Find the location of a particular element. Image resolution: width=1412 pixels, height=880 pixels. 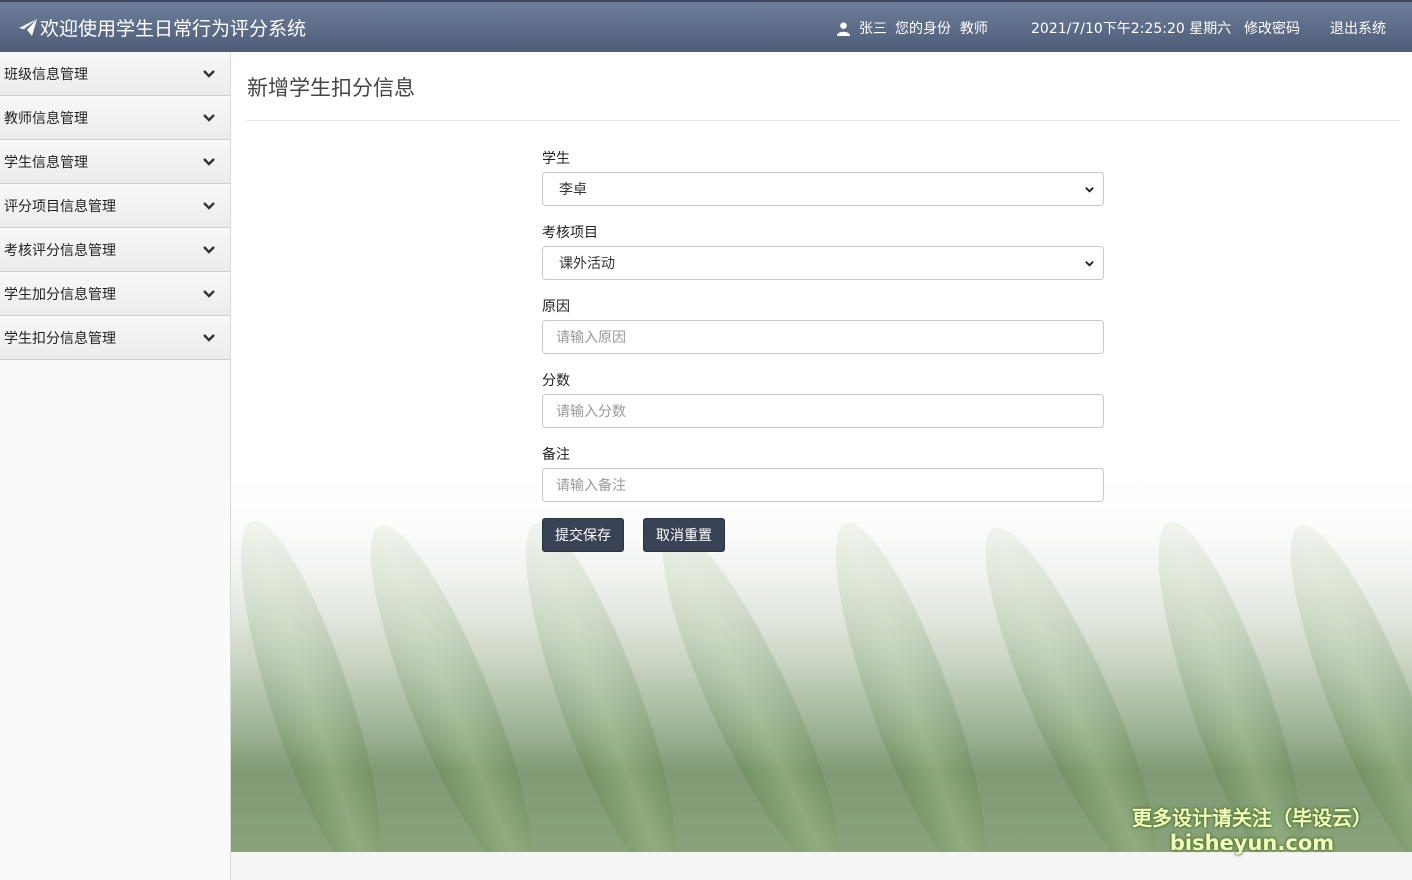

submit-button: 提交保存 is located at coordinates (583, 535).